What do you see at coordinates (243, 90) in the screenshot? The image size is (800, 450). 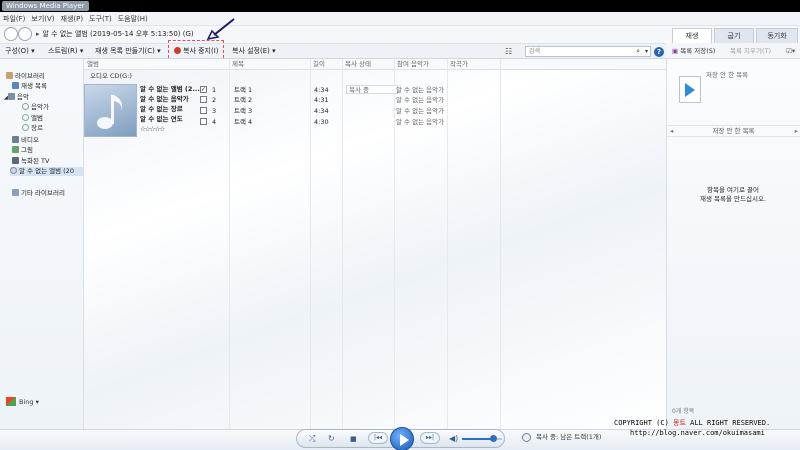 I see `track-title: 트랙 1` at bounding box center [243, 90].